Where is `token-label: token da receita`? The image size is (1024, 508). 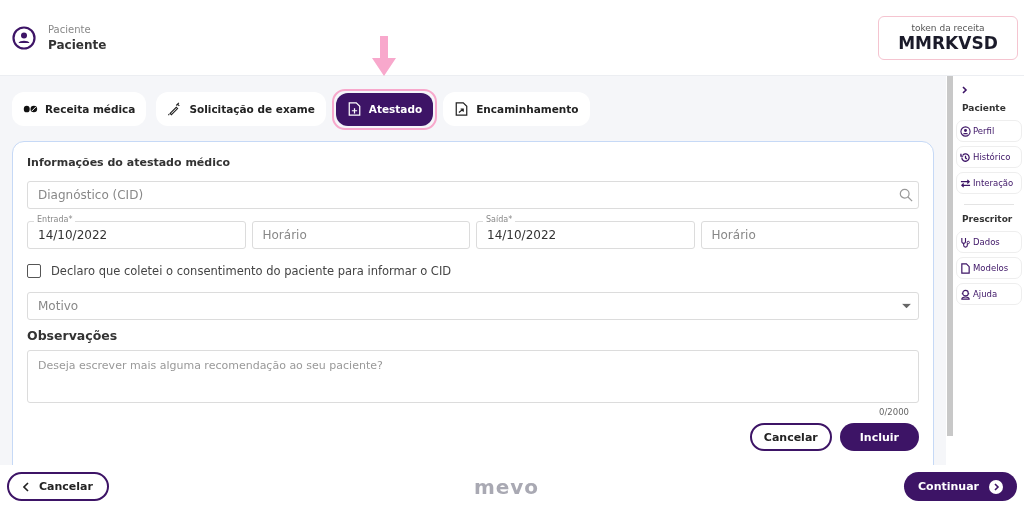
token-label: token da receita is located at coordinates (948, 27).